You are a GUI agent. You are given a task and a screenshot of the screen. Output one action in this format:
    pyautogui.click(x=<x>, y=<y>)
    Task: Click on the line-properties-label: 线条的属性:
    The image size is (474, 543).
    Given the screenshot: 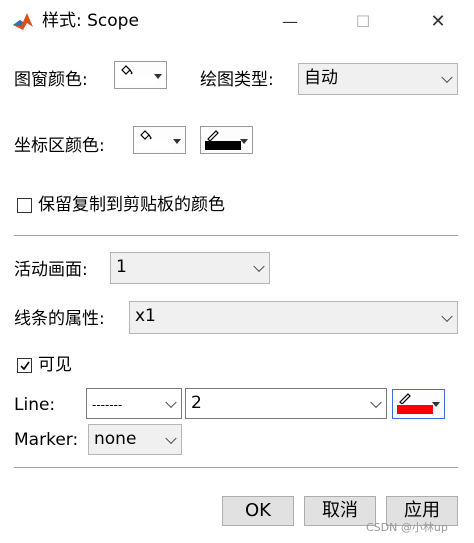 What is the action you would take?
    pyautogui.click(x=59, y=319)
    